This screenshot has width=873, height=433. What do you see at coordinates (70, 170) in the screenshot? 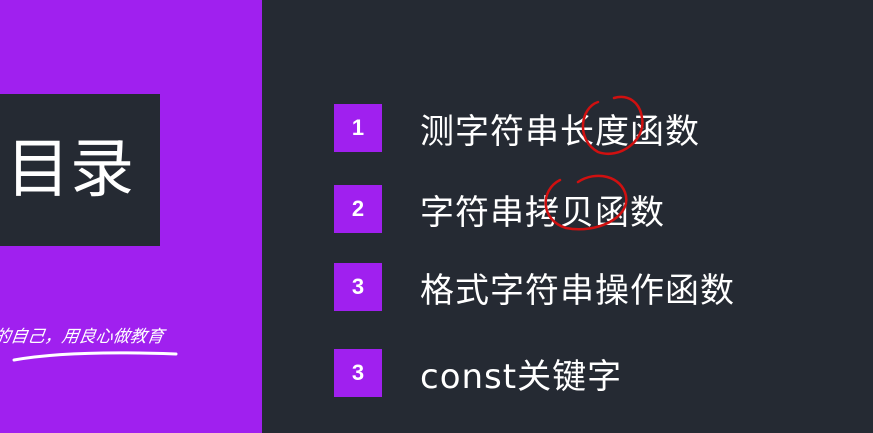
I see `page-title: 目录` at bounding box center [70, 170].